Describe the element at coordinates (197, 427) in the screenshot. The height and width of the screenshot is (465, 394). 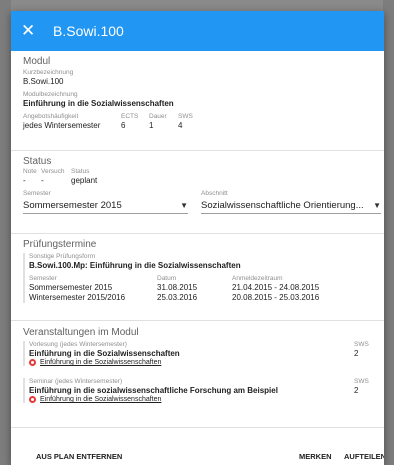
I see `divider` at that location.